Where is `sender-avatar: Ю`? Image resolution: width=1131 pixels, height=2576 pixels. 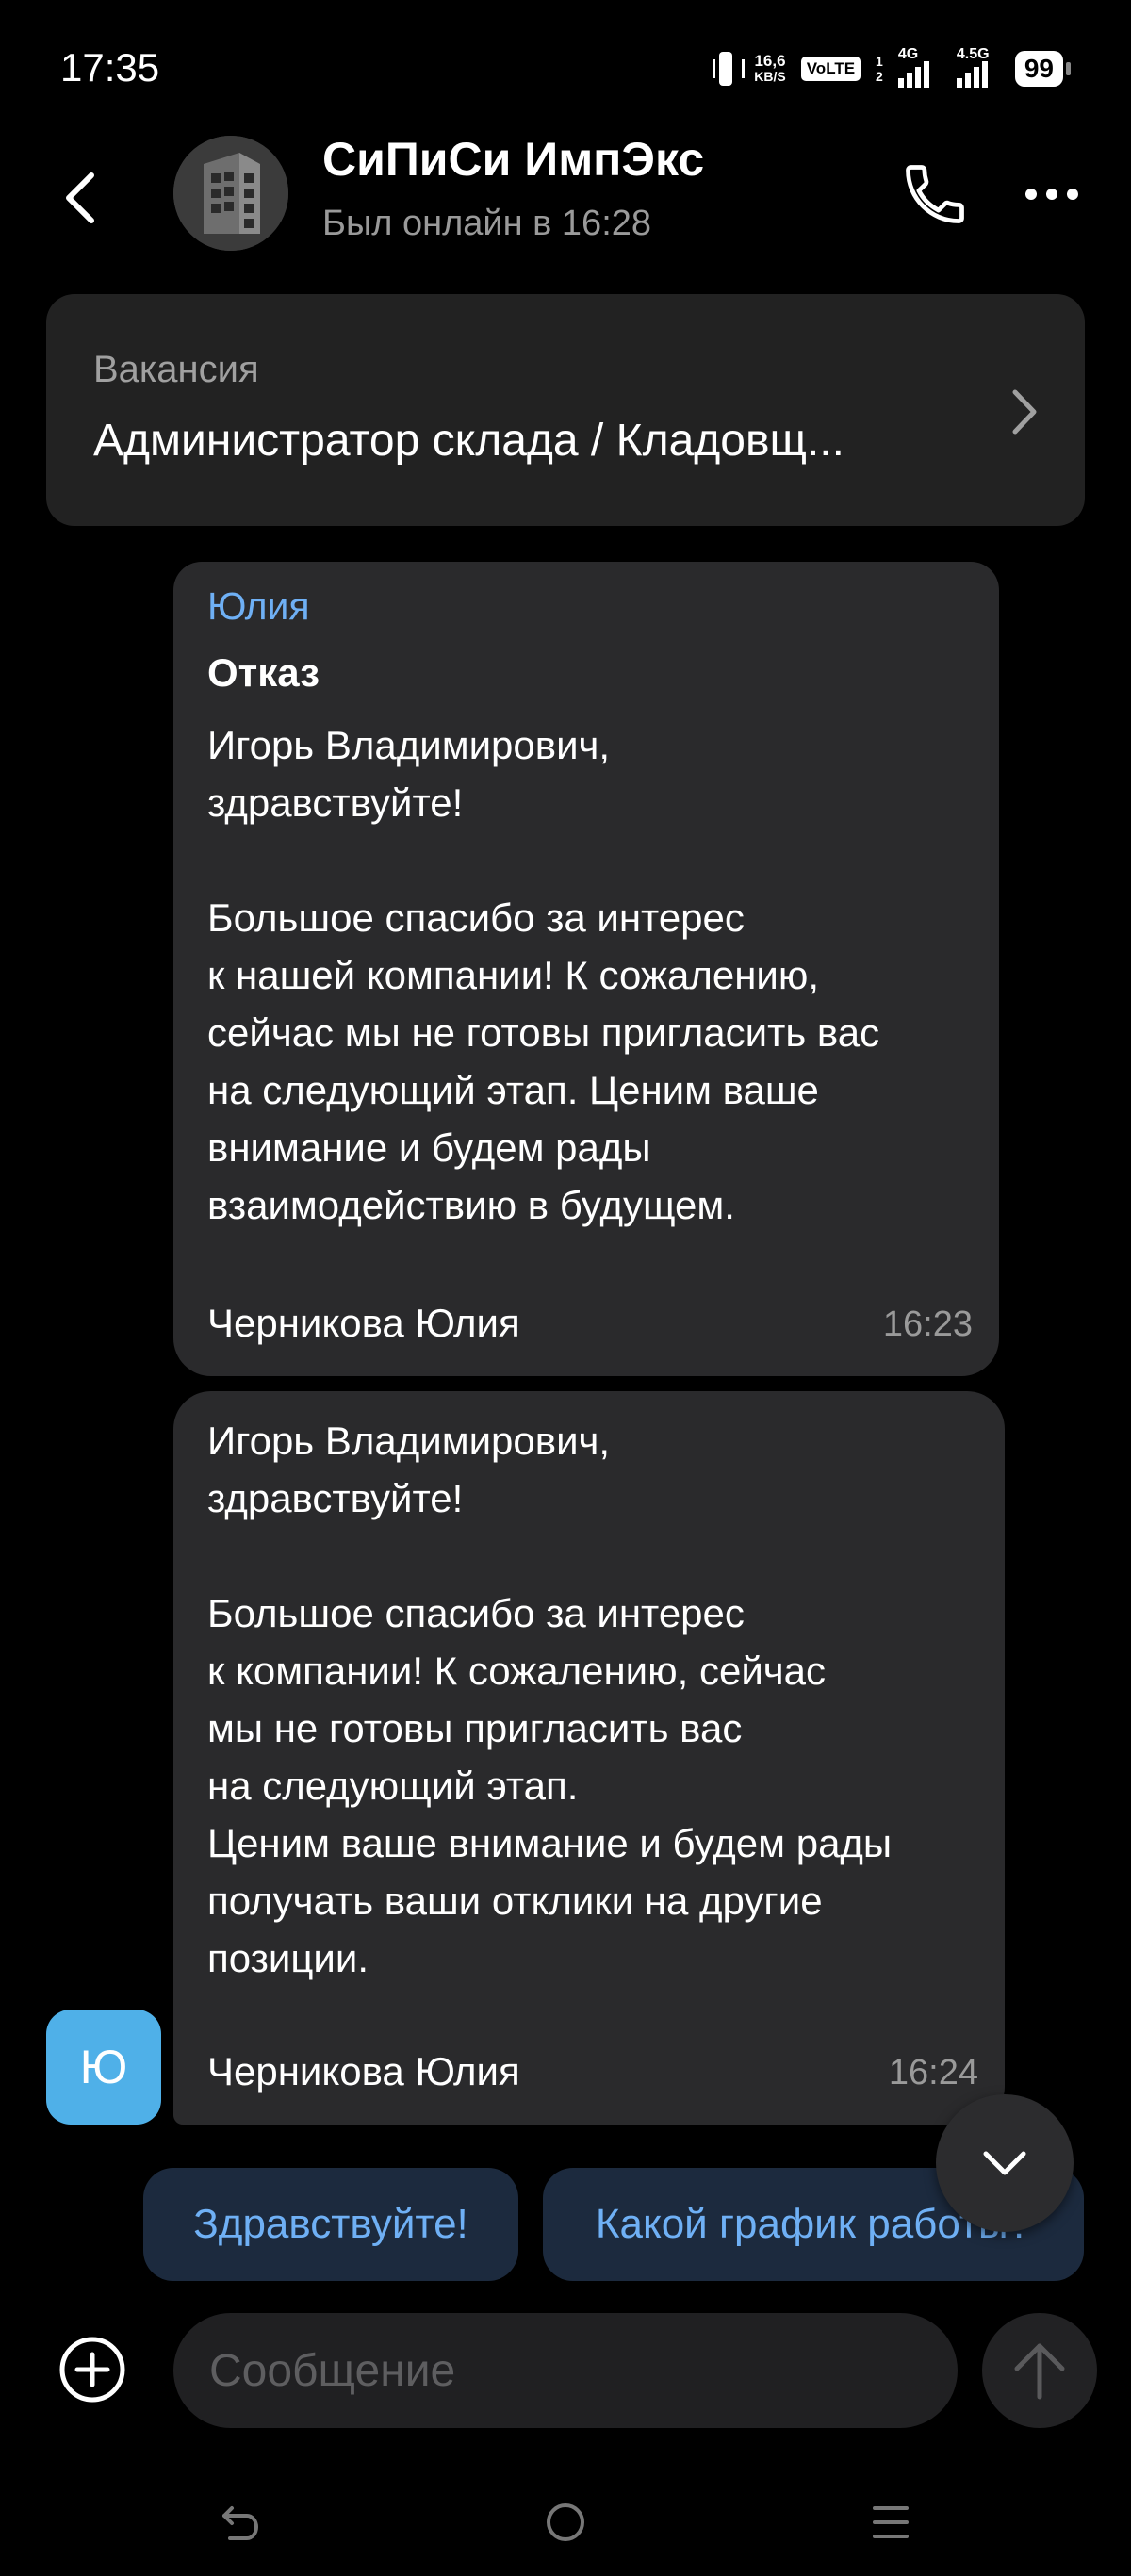
sender-avatar: Ю is located at coordinates (104, 2067).